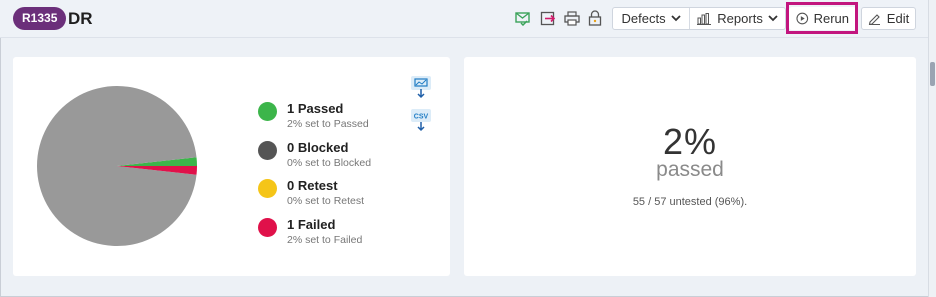 This screenshot has height=297, width=936. Describe the element at coordinates (318, 147) in the screenshot. I see `legend-count: 0 Blocked` at that location.